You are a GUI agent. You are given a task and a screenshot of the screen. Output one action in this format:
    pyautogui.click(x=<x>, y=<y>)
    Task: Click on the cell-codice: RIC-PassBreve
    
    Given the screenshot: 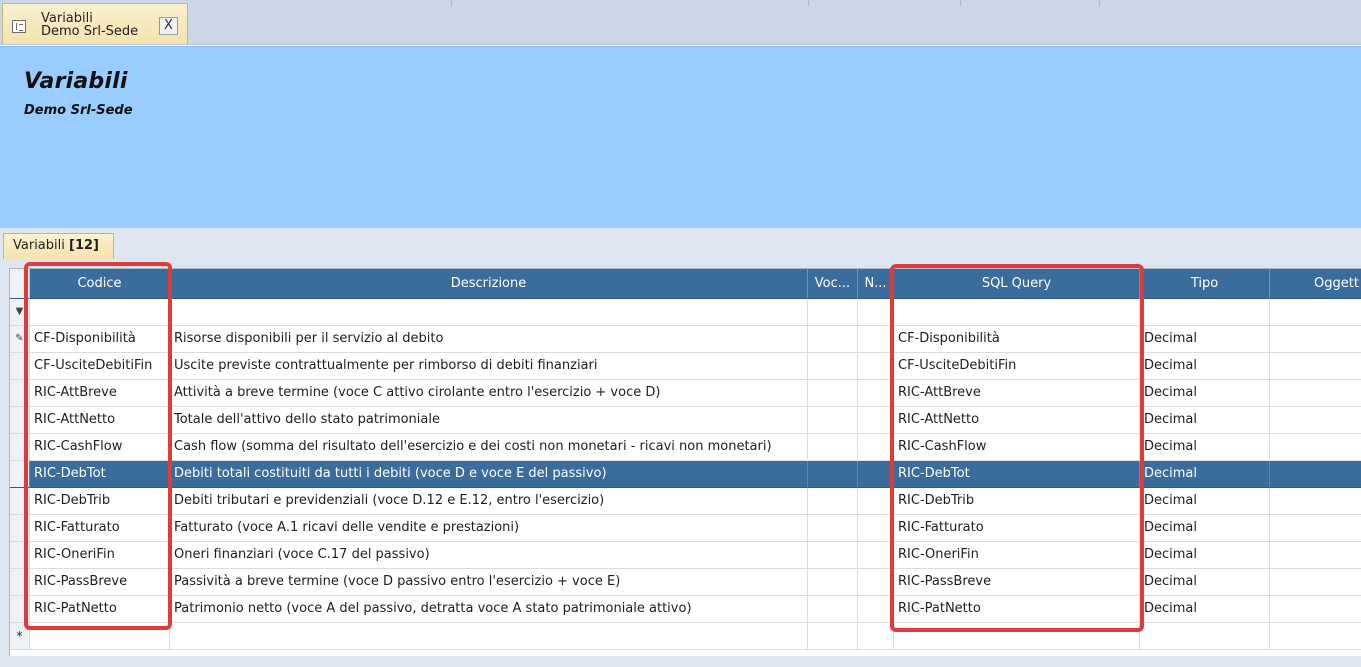 What is the action you would take?
    pyautogui.click(x=100, y=582)
    